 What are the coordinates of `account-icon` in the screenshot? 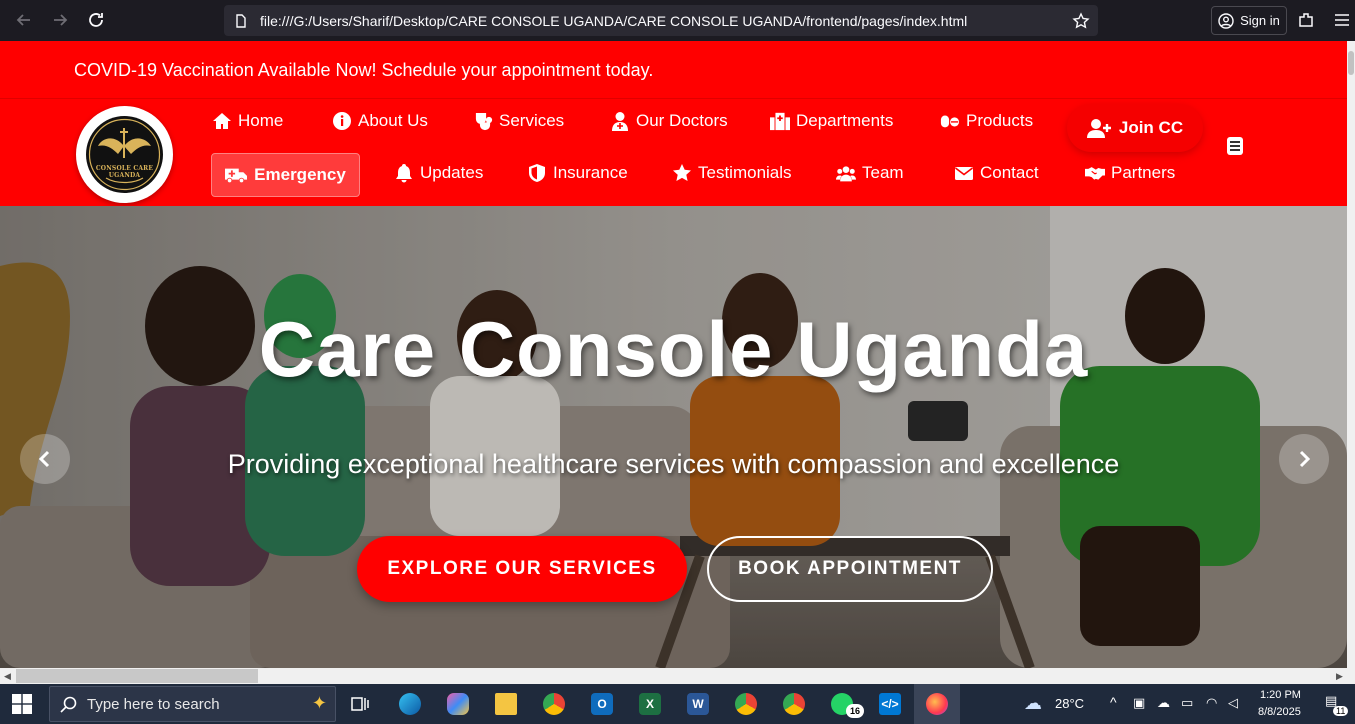 It's located at (1226, 20).